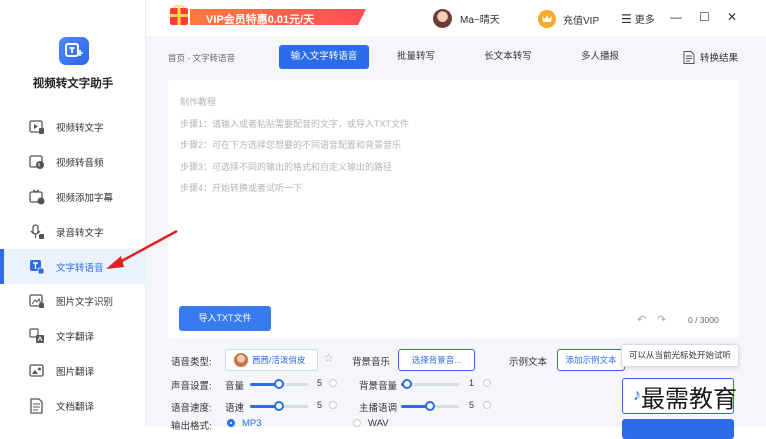 This screenshot has width=766, height=439. I want to click on tab-bar: 输入文字转语音 批量转写 长文本转写 多人播报, so click(463, 57).